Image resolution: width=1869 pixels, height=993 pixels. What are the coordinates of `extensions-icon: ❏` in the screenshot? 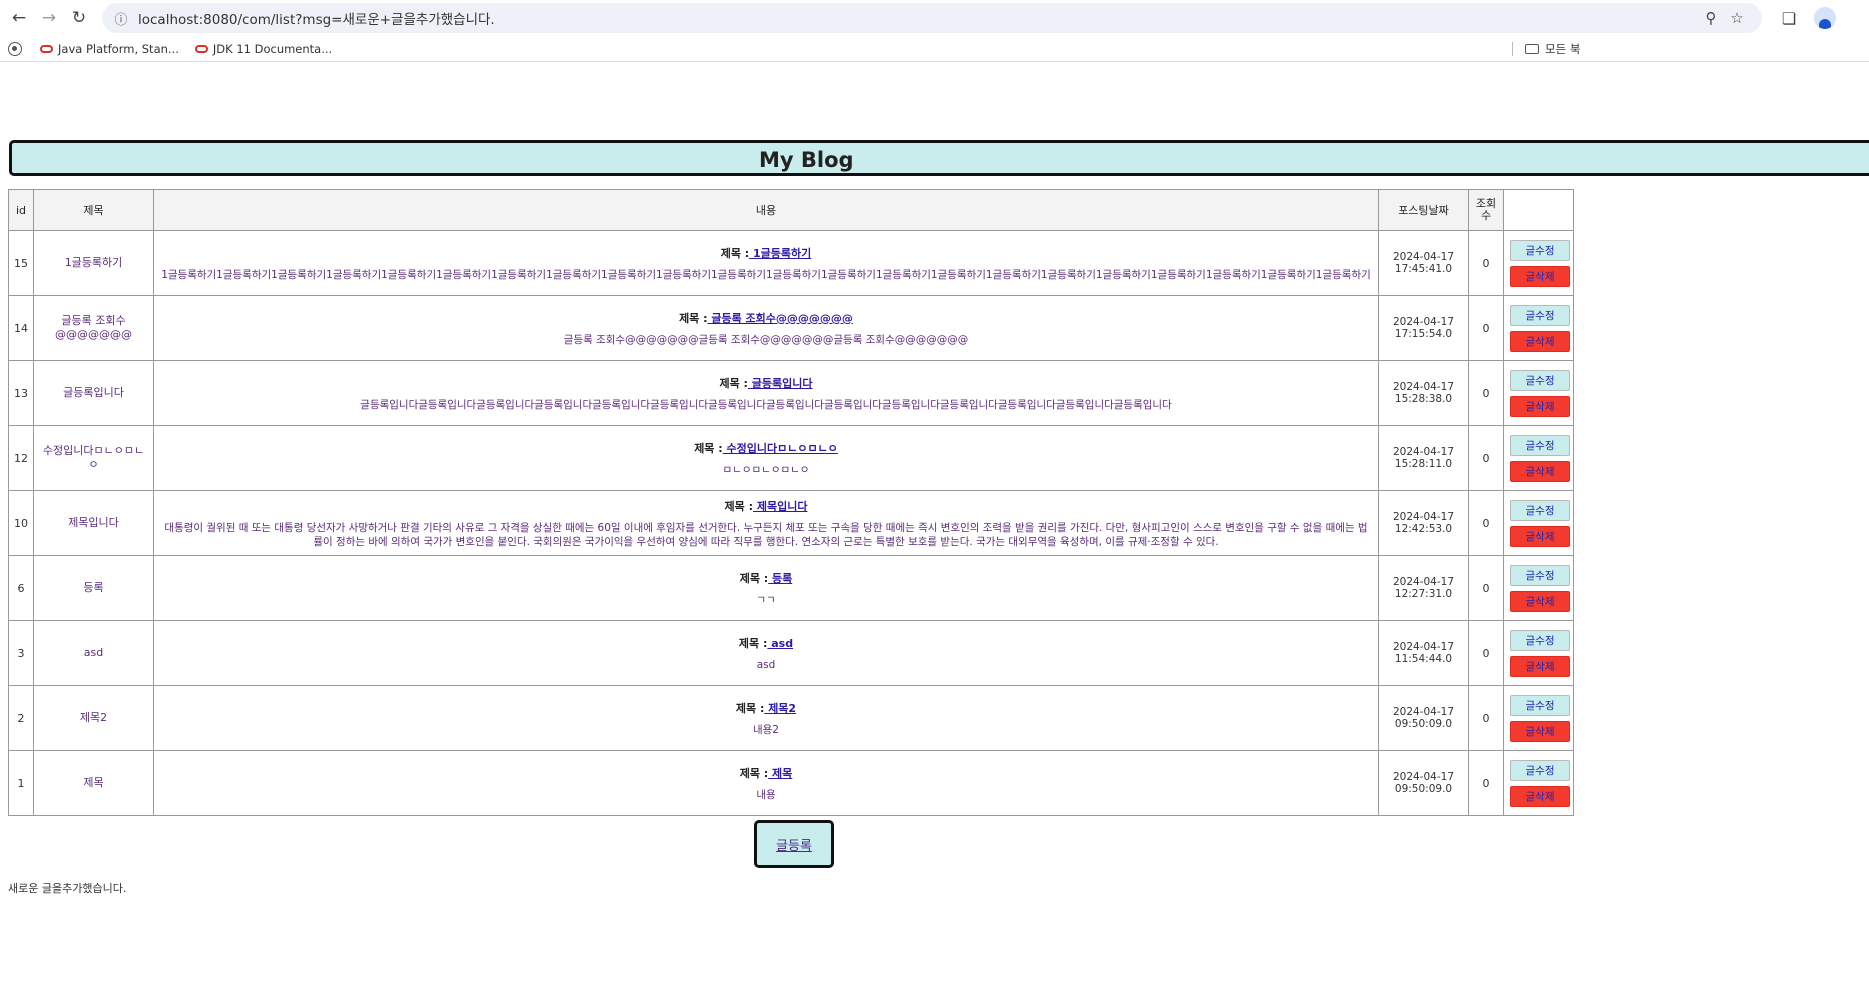 It's located at (1789, 18).